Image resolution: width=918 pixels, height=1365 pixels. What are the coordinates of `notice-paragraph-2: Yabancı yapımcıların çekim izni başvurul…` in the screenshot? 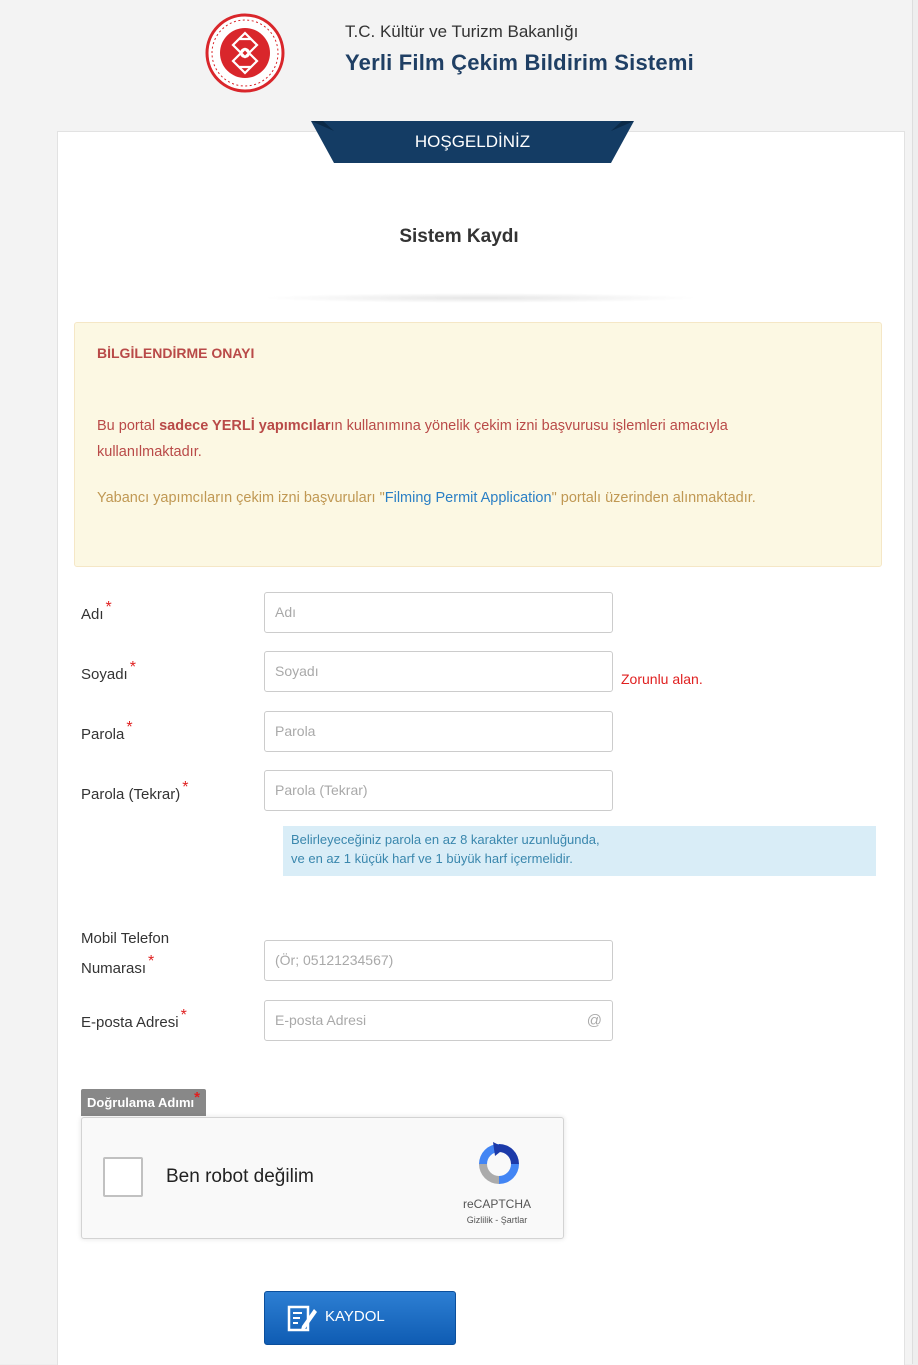 It's located at (426, 498).